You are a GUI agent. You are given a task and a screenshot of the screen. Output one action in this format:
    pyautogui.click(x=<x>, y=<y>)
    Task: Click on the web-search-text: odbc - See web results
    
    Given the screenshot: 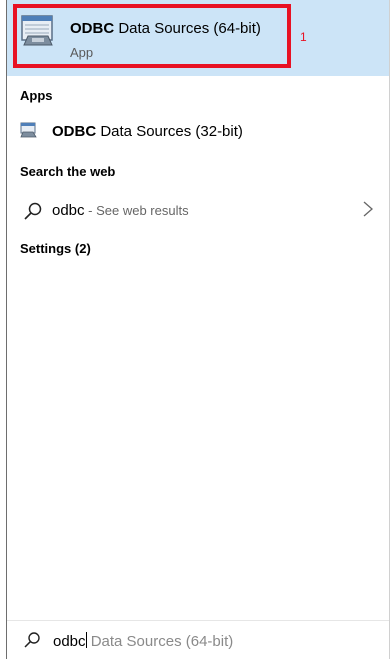 What is the action you would take?
    pyautogui.click(x=120, y=210)
    